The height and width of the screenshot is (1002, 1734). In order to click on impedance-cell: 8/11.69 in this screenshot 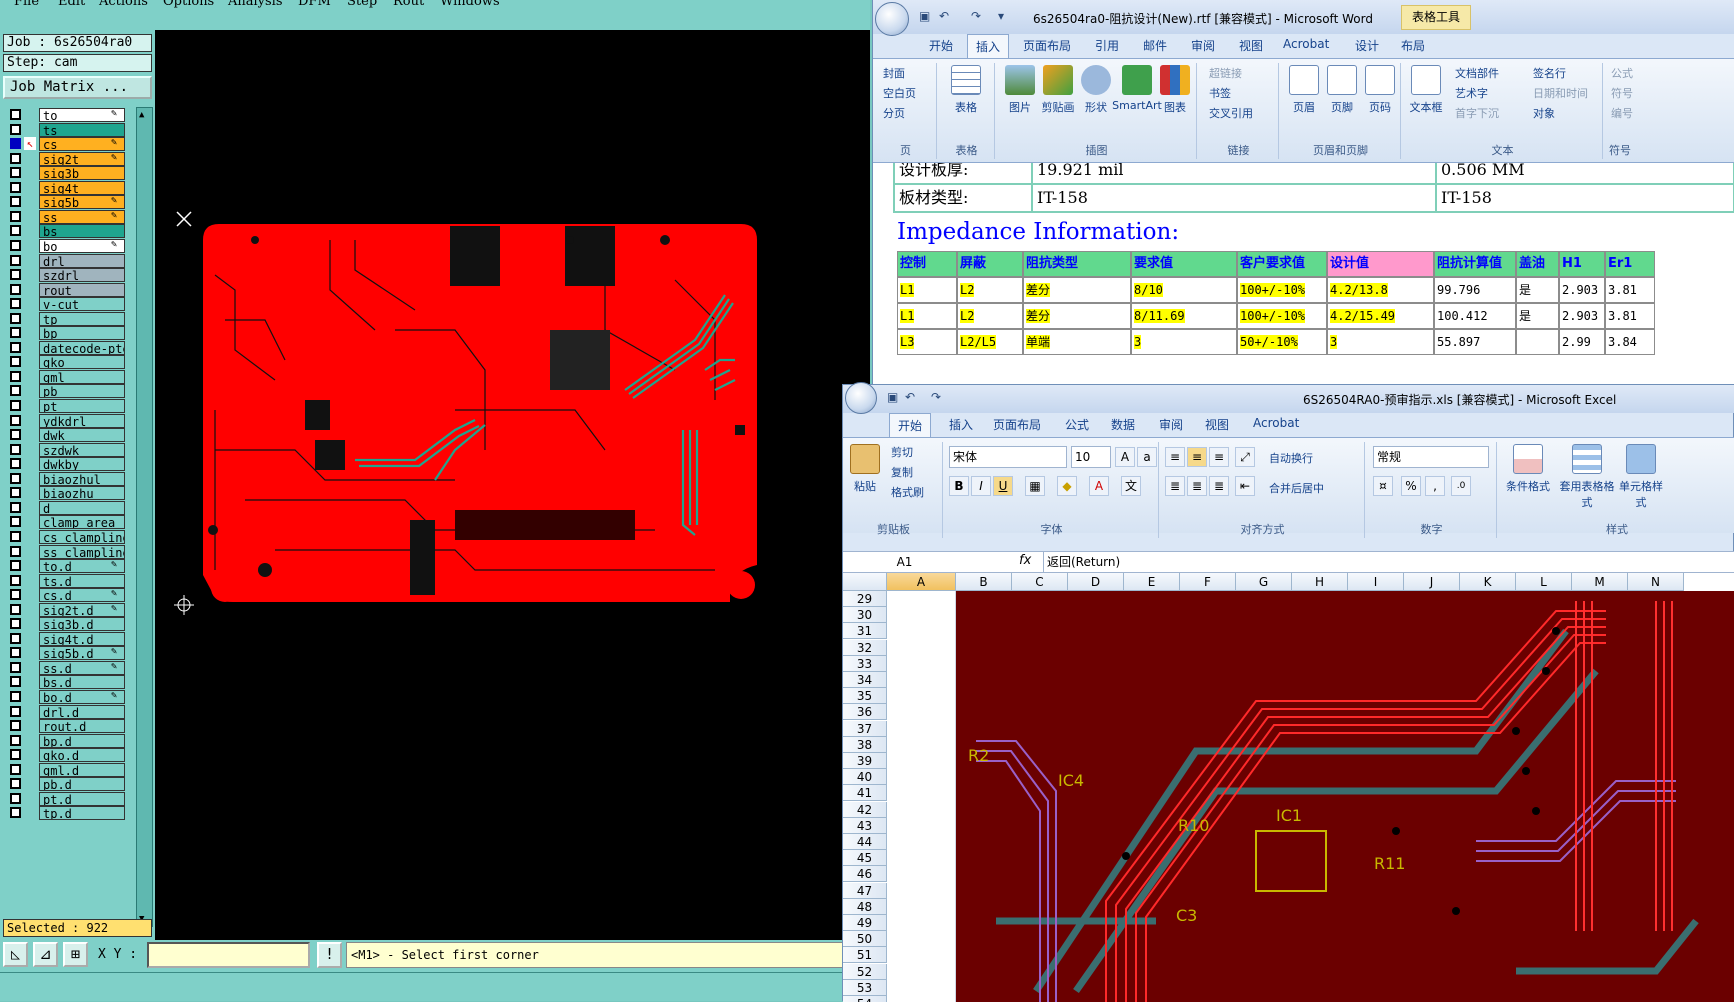, I will do `click(1184, 316)`.